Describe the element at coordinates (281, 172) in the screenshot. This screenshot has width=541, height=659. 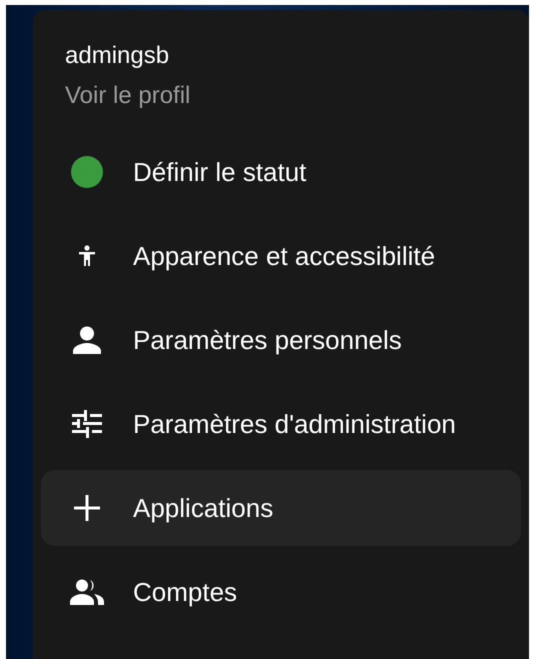
I see `menu-item: Définir le statut` at that location.